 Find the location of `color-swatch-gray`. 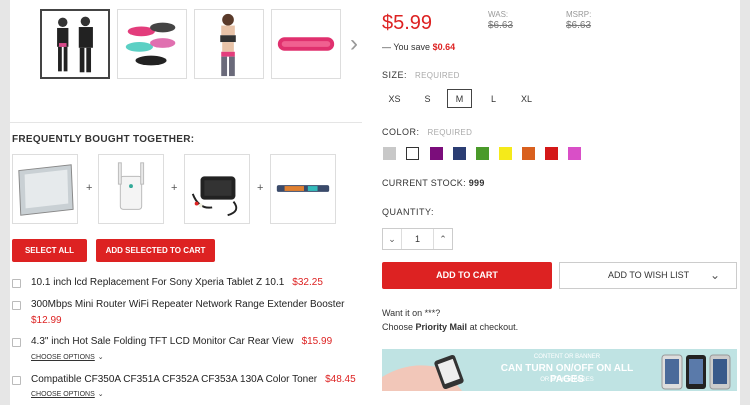

color-swatch-gray is located at coordinates (389, 153).